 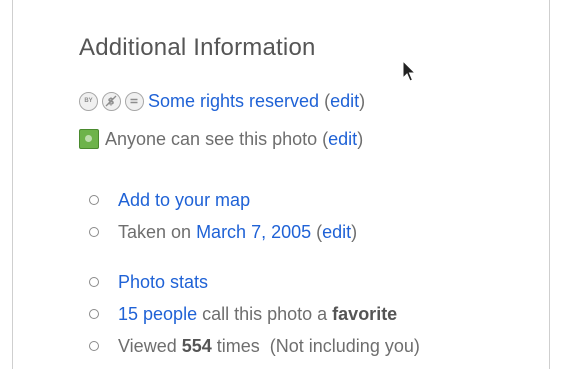 I want to click on privacy-row: Anyone can see this photo ( edit ), so click(x=221, y=139).